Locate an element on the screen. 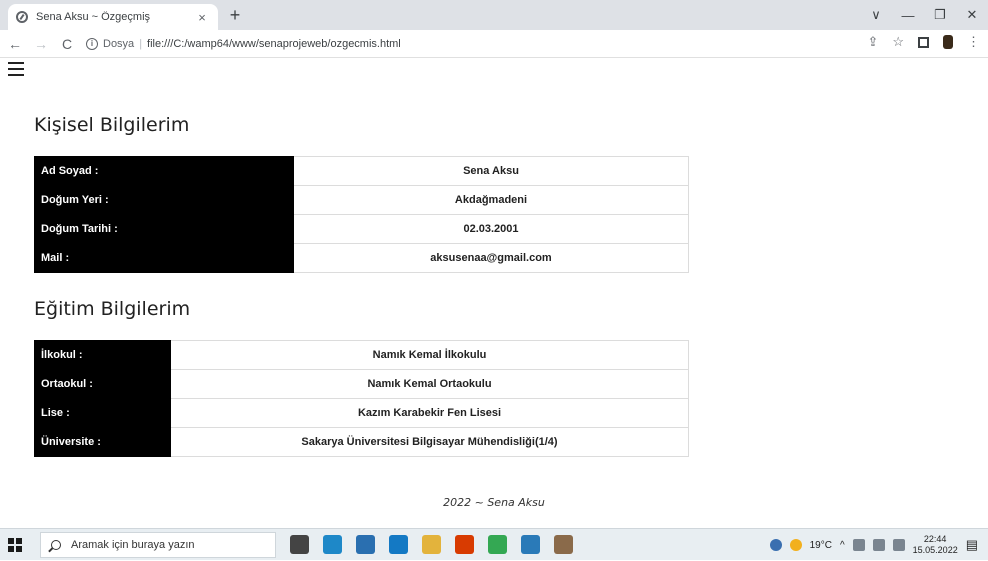 Image resolution: width=988 pixels, height=561 pixels. app-tray-icon is located at coordinates (775, 545).